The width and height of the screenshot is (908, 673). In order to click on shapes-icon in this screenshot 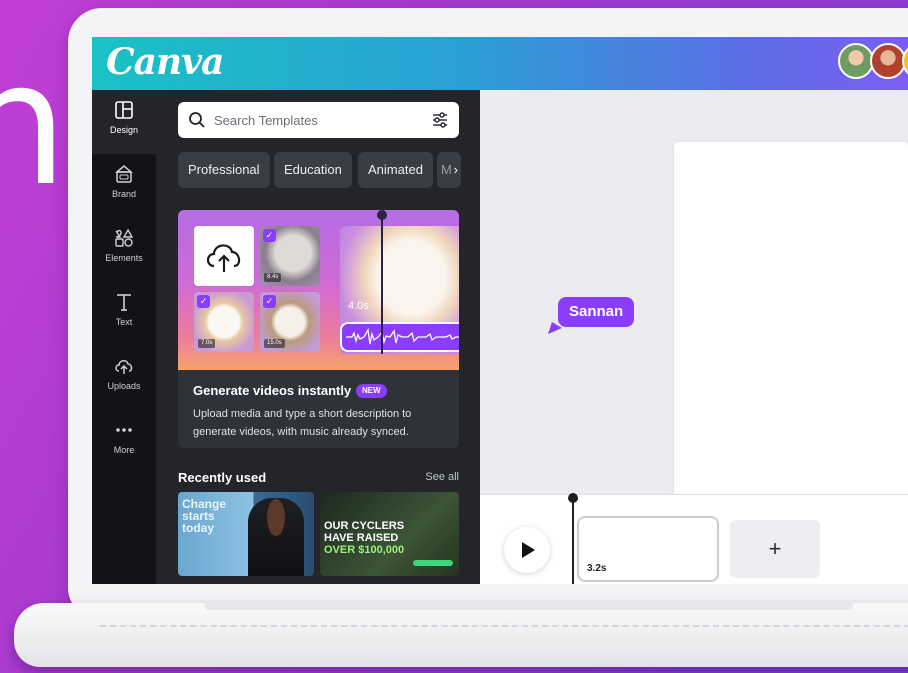, I will do `click(124, 237)`.